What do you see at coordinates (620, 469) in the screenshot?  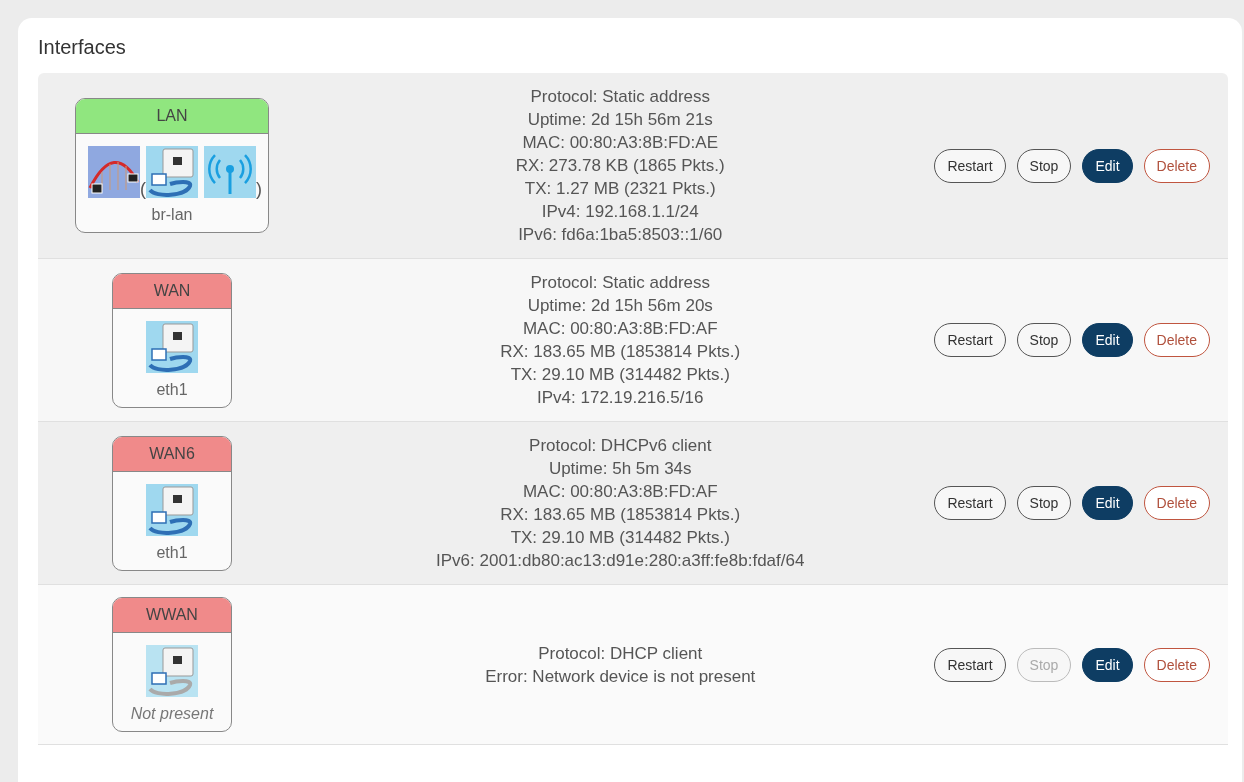 I see `detail-text: Uptime: 5h 5m 34s` at bounding box center [620, 469].